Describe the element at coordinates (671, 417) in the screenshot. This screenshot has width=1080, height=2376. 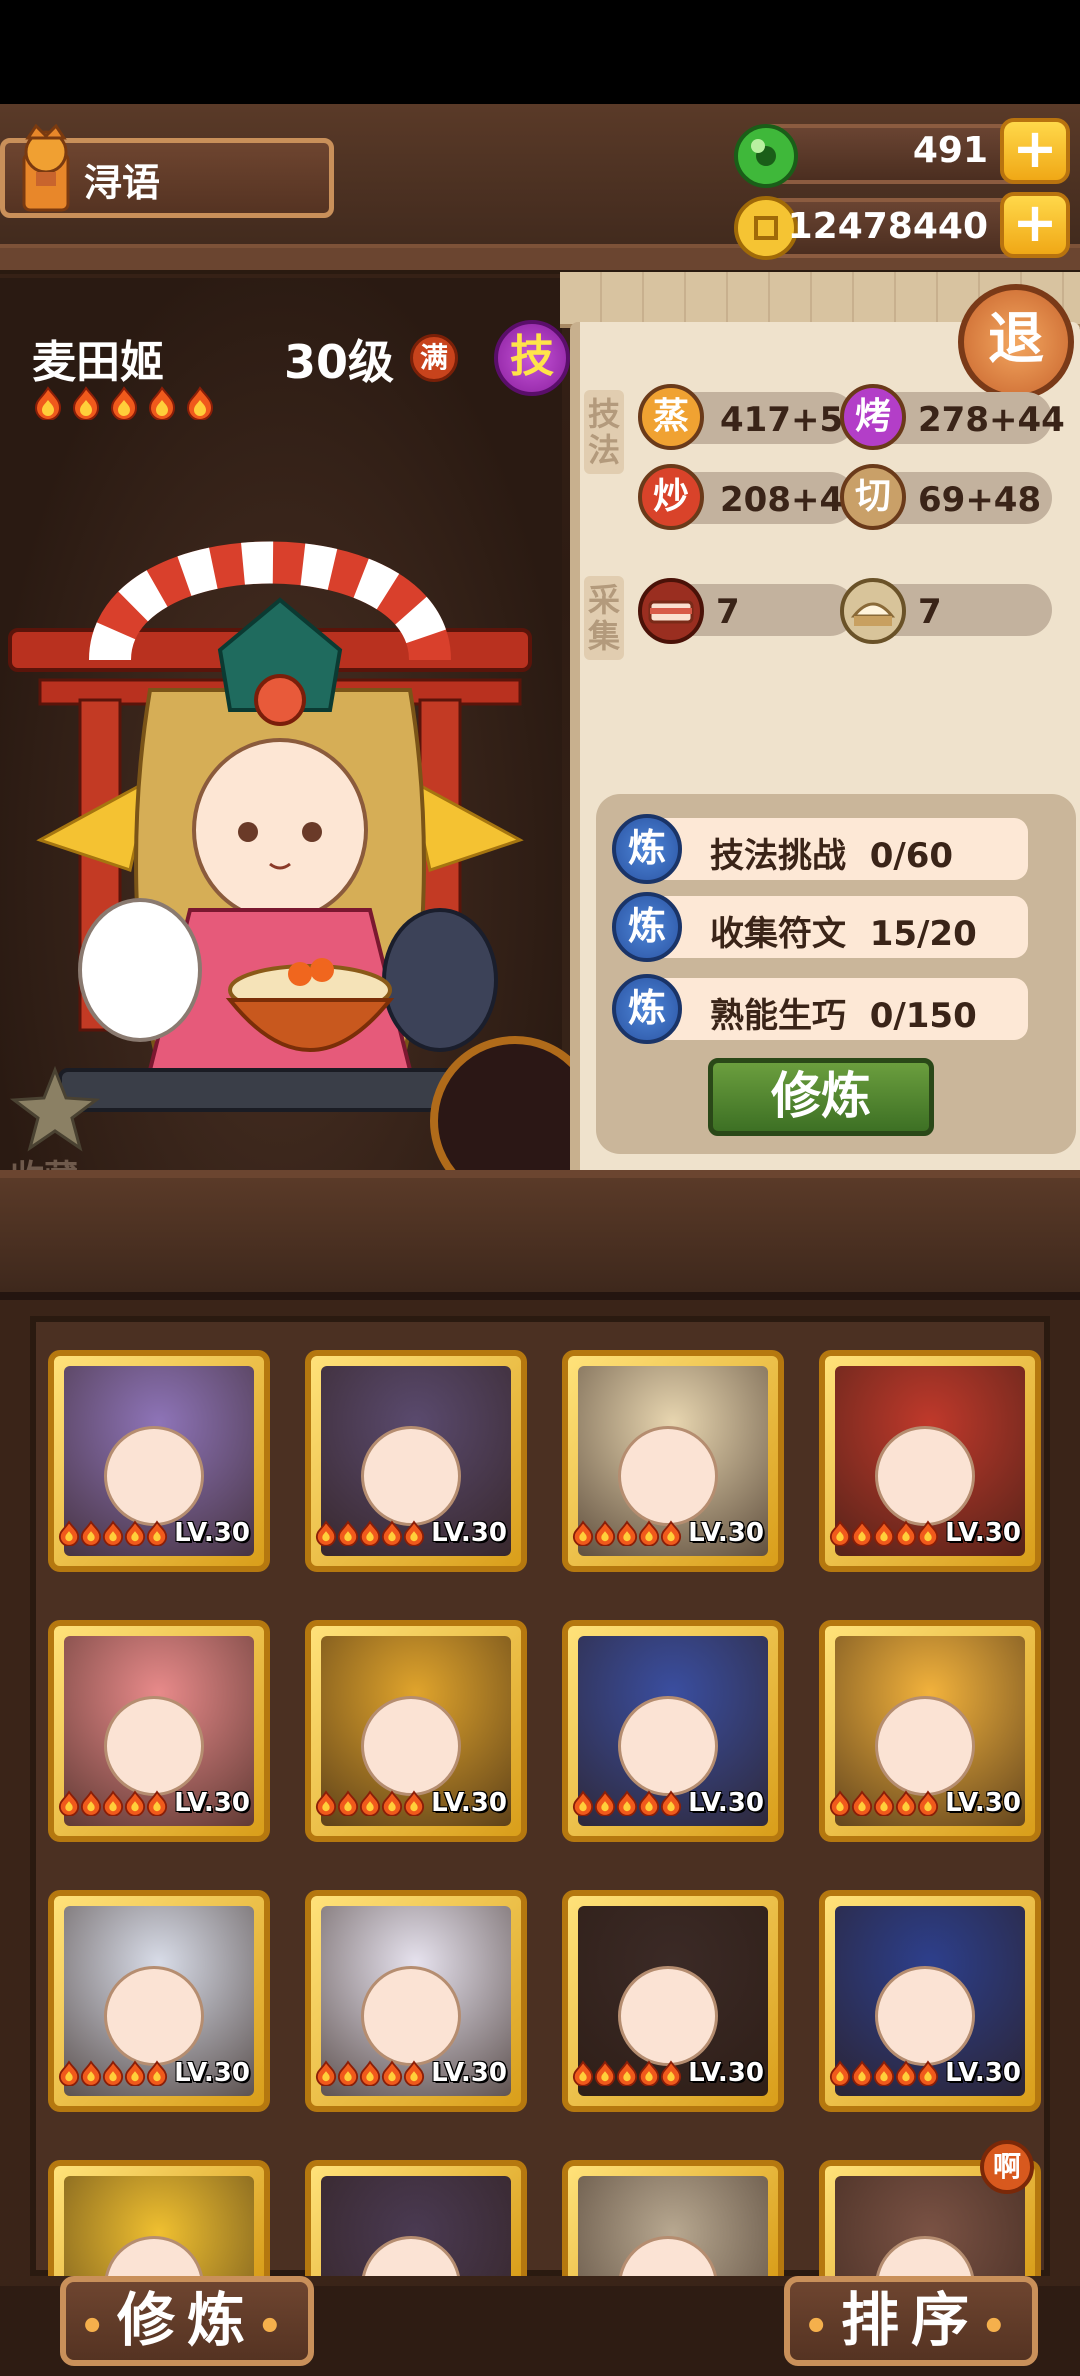
I see `steam-icon: 蒸` at that location.